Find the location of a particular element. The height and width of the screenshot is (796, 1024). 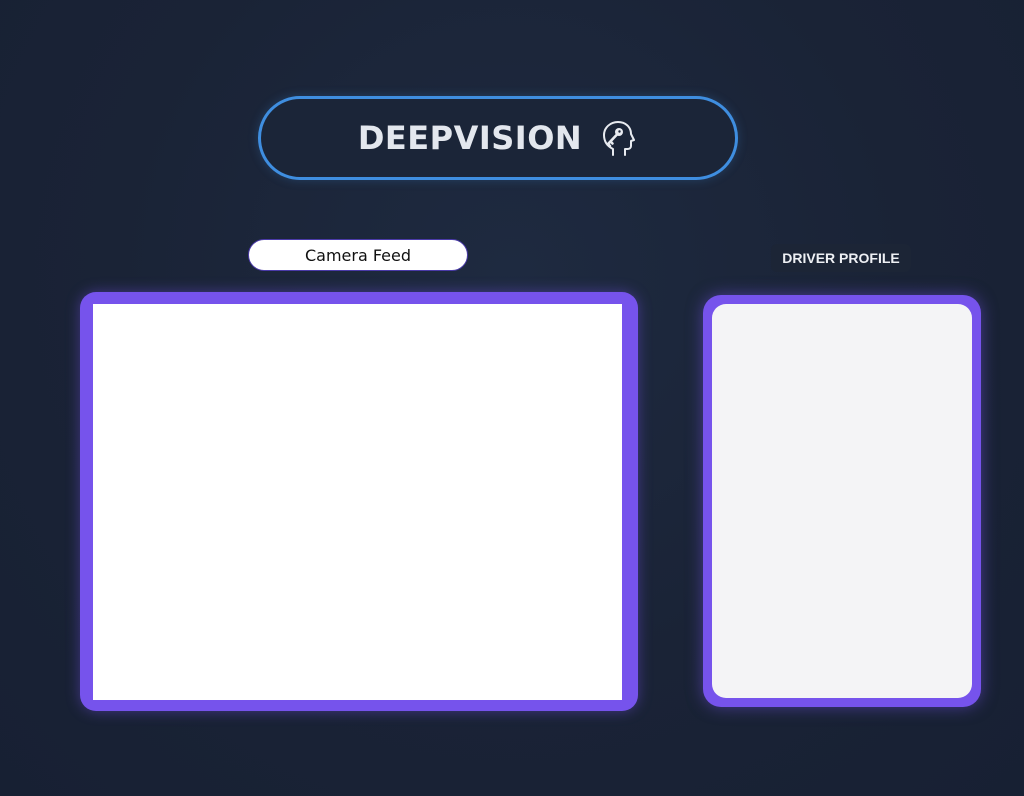

camera-feed-label: Camera Feed is located at coordinates (358, 255).